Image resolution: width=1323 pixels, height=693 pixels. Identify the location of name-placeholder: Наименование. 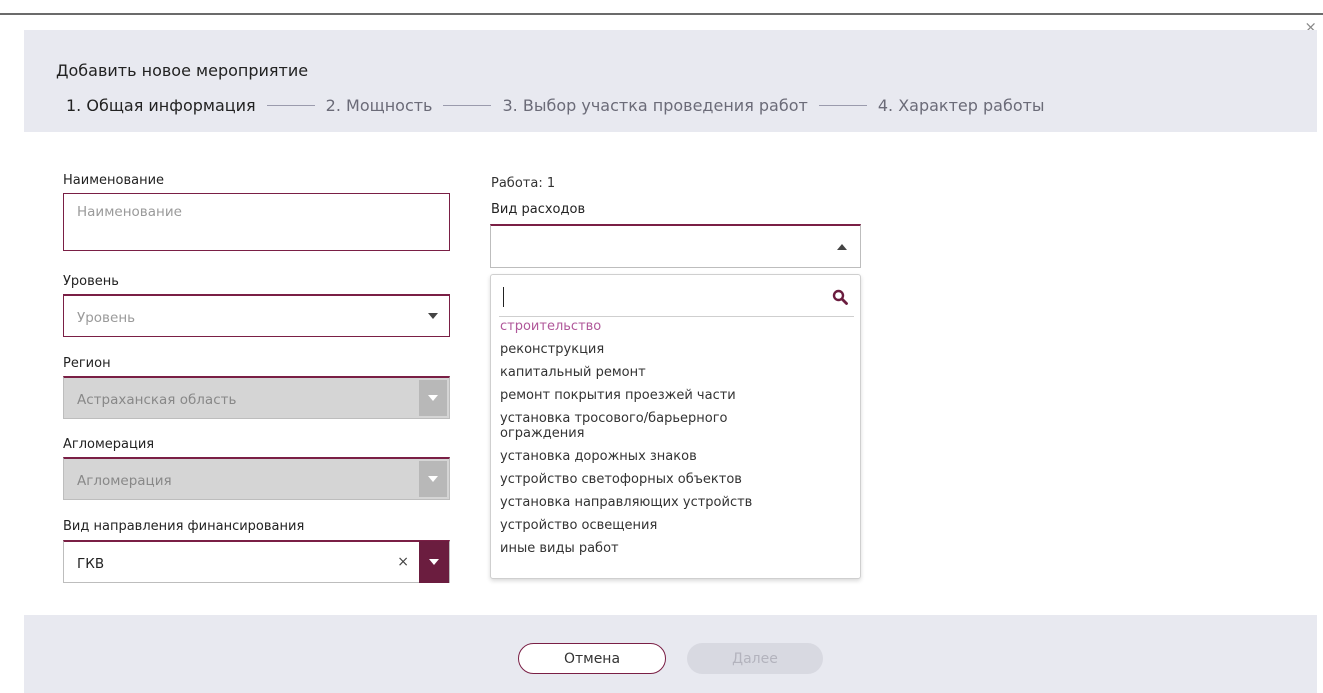
(129, 212).